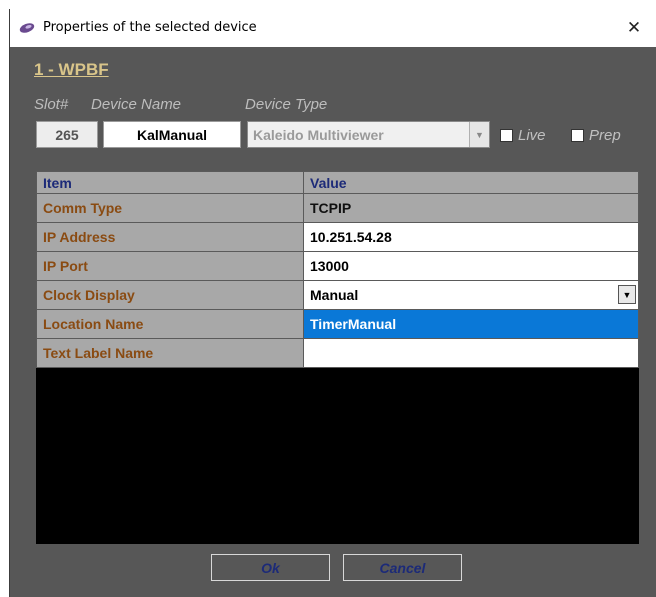 This screenshot has width=656, height=597. Describe the element at coordinates (402, 567) in the screenshot. I see `cancel-button: Cancel` at that location.